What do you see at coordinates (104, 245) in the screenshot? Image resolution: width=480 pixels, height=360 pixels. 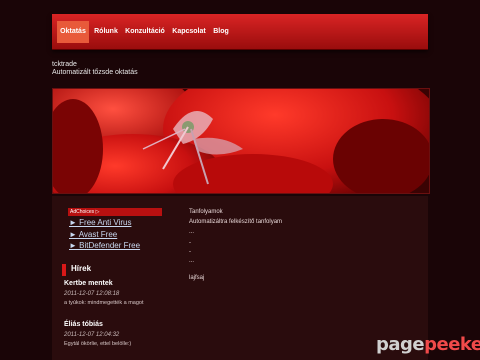 I see `ad-link-bitdefender-free: ► BitDefender Free` at bounding box center [104, 245].